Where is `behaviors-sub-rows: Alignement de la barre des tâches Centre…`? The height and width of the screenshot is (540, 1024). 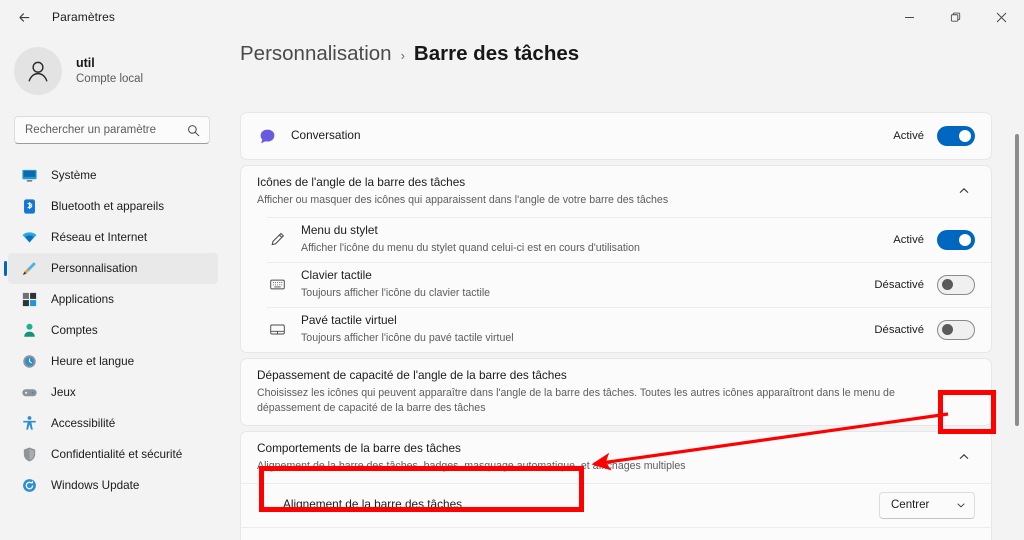
behaviors-sub-rows: Alignement de la barre des tâches Centre… is located at coordinates (616, 511).